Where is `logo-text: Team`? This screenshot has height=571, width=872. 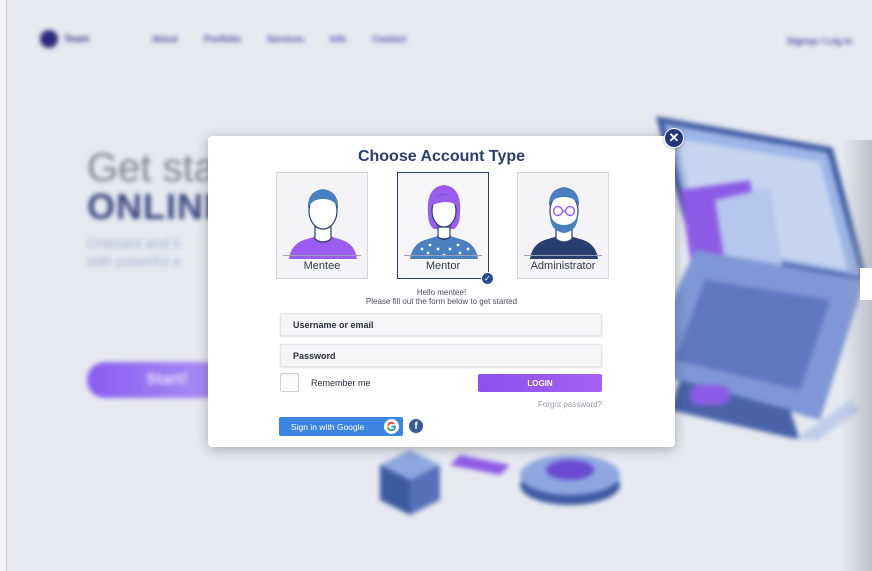 logo-text: Team is located at coordinates (77, 39).